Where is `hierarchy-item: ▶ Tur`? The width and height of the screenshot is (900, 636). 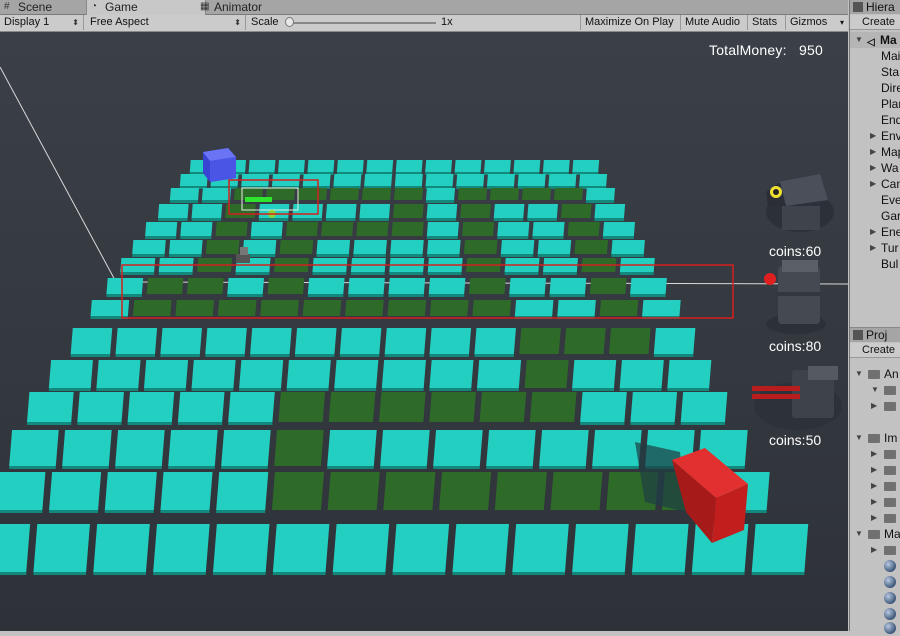 hierarchy-item: ▶ Tur is located at coordinates (875, 248).